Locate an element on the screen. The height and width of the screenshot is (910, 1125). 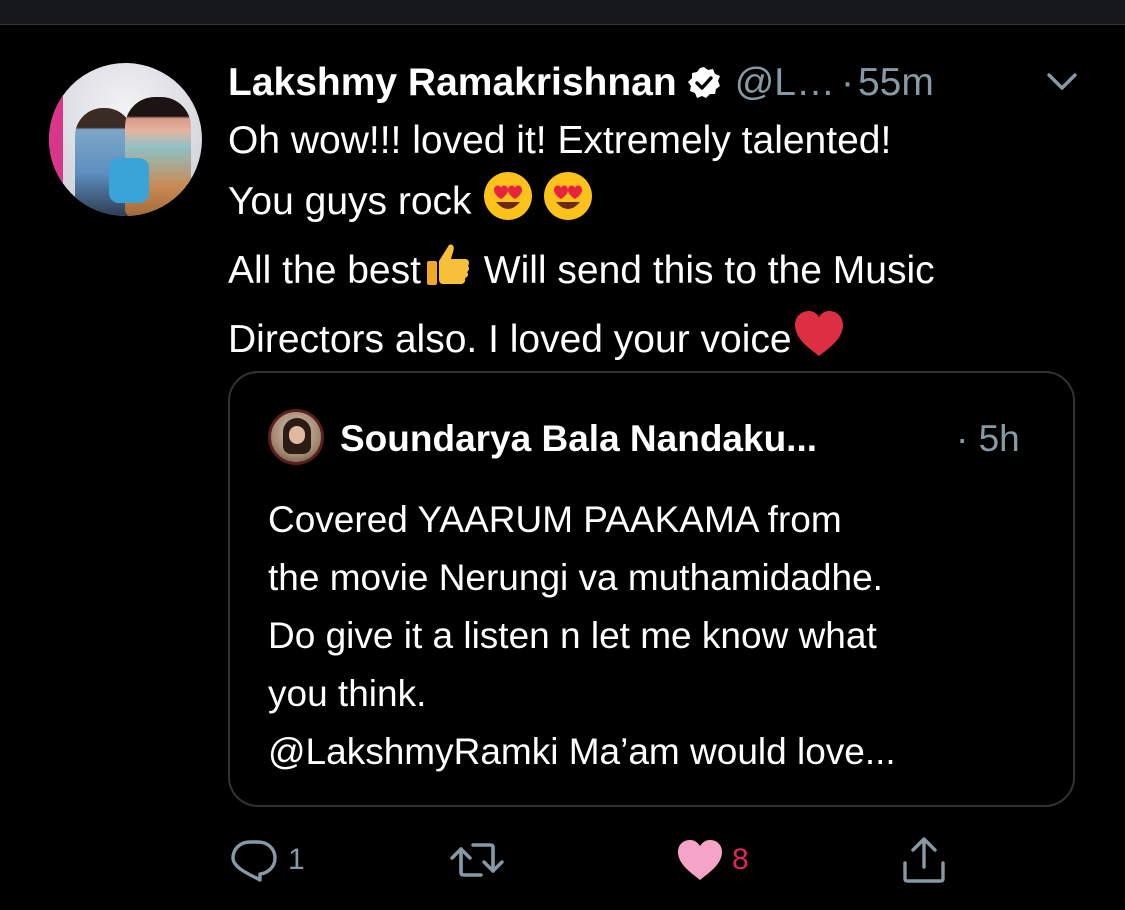
author-name: Lakshmy Ramakrishnan is located at coordinates (452, 83).